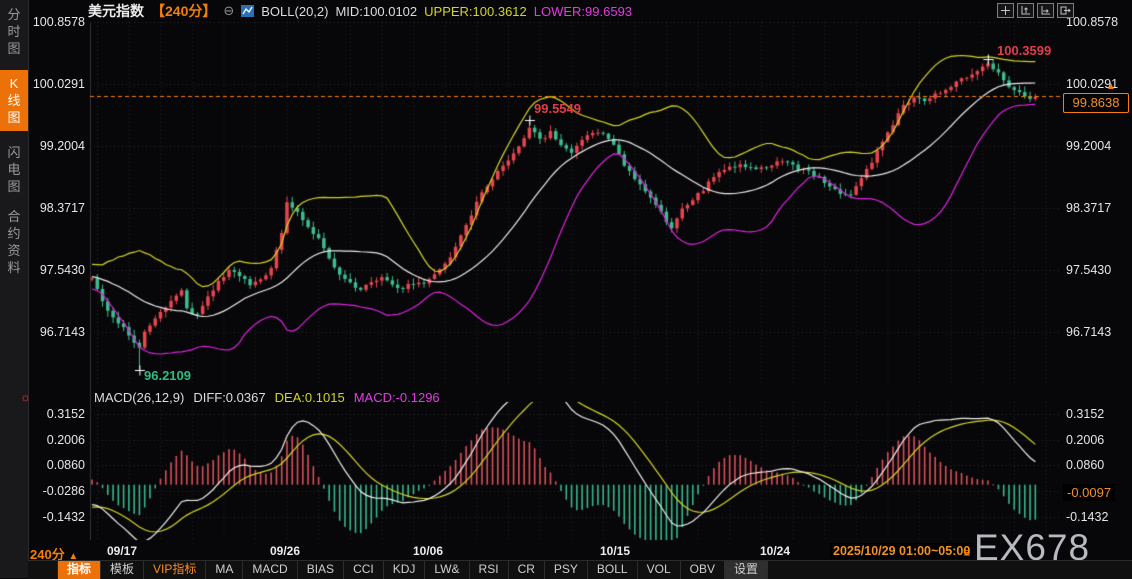 This screenshot has width=1132, height=579. What do you see at coordinates (659, 570) in the screenshot?
I see `toolbar-vol-button: VOL` at bounding box center [659, 570].